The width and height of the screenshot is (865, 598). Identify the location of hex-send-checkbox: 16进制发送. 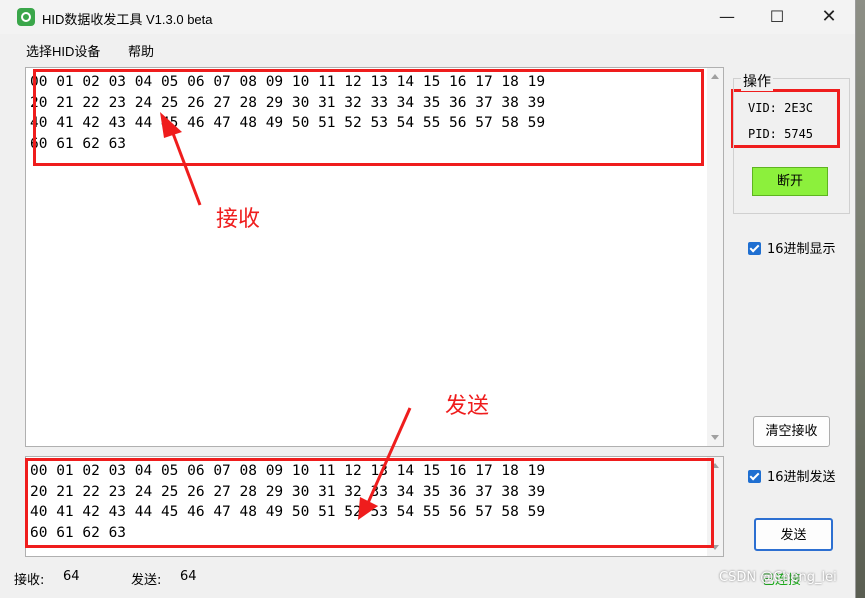
(792, 475).